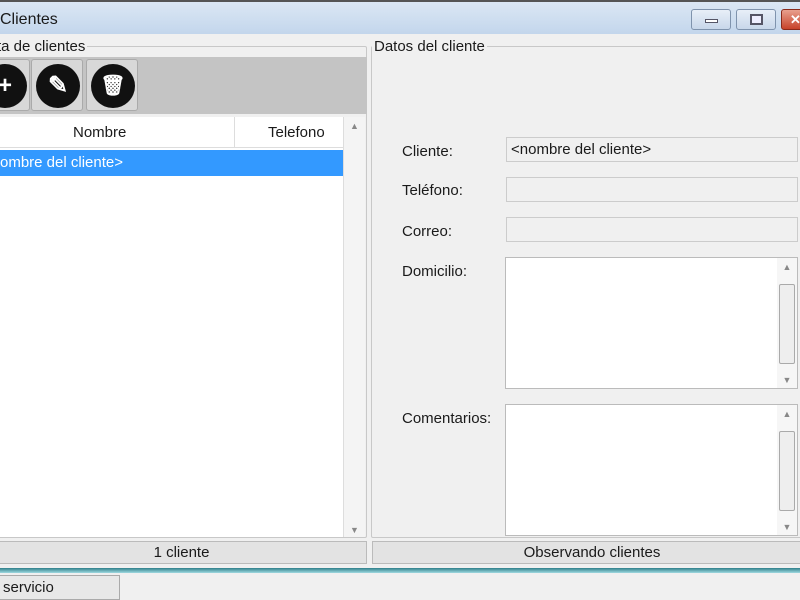 The height and width of the screenshot is (600, 800). I want to click on minimize-button, so click(711, 19).